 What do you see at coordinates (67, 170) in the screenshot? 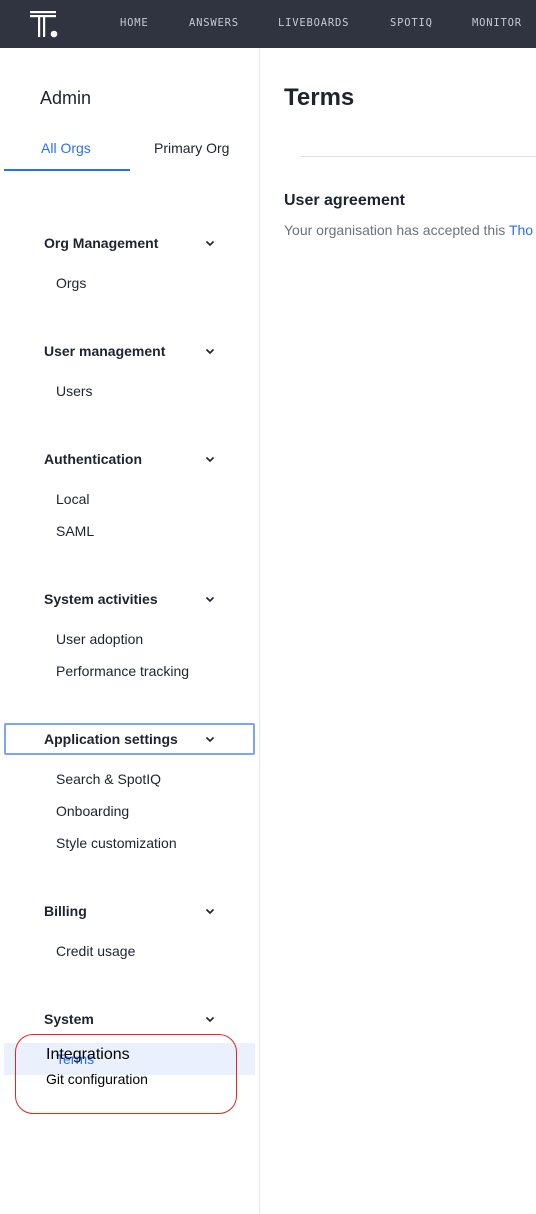
I see `active-tab-indicator` at bounding box center [67, 170].